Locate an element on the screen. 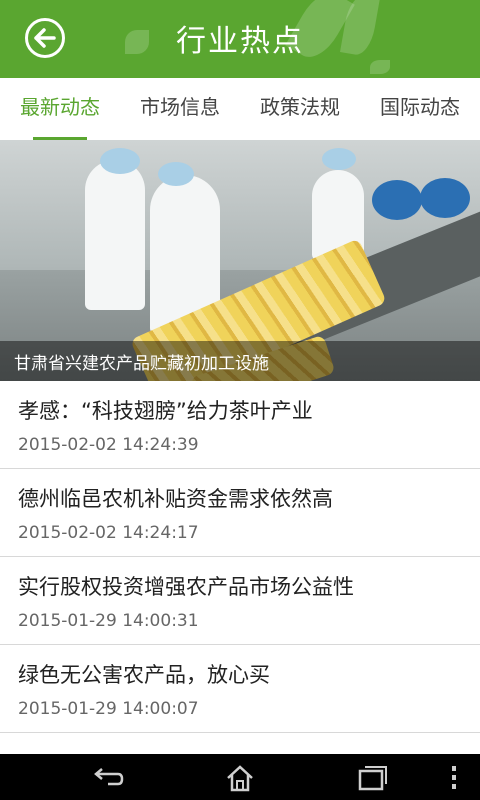  news-title: 绿色无公害农产品，放心买 is located at coordinates (144, 675).